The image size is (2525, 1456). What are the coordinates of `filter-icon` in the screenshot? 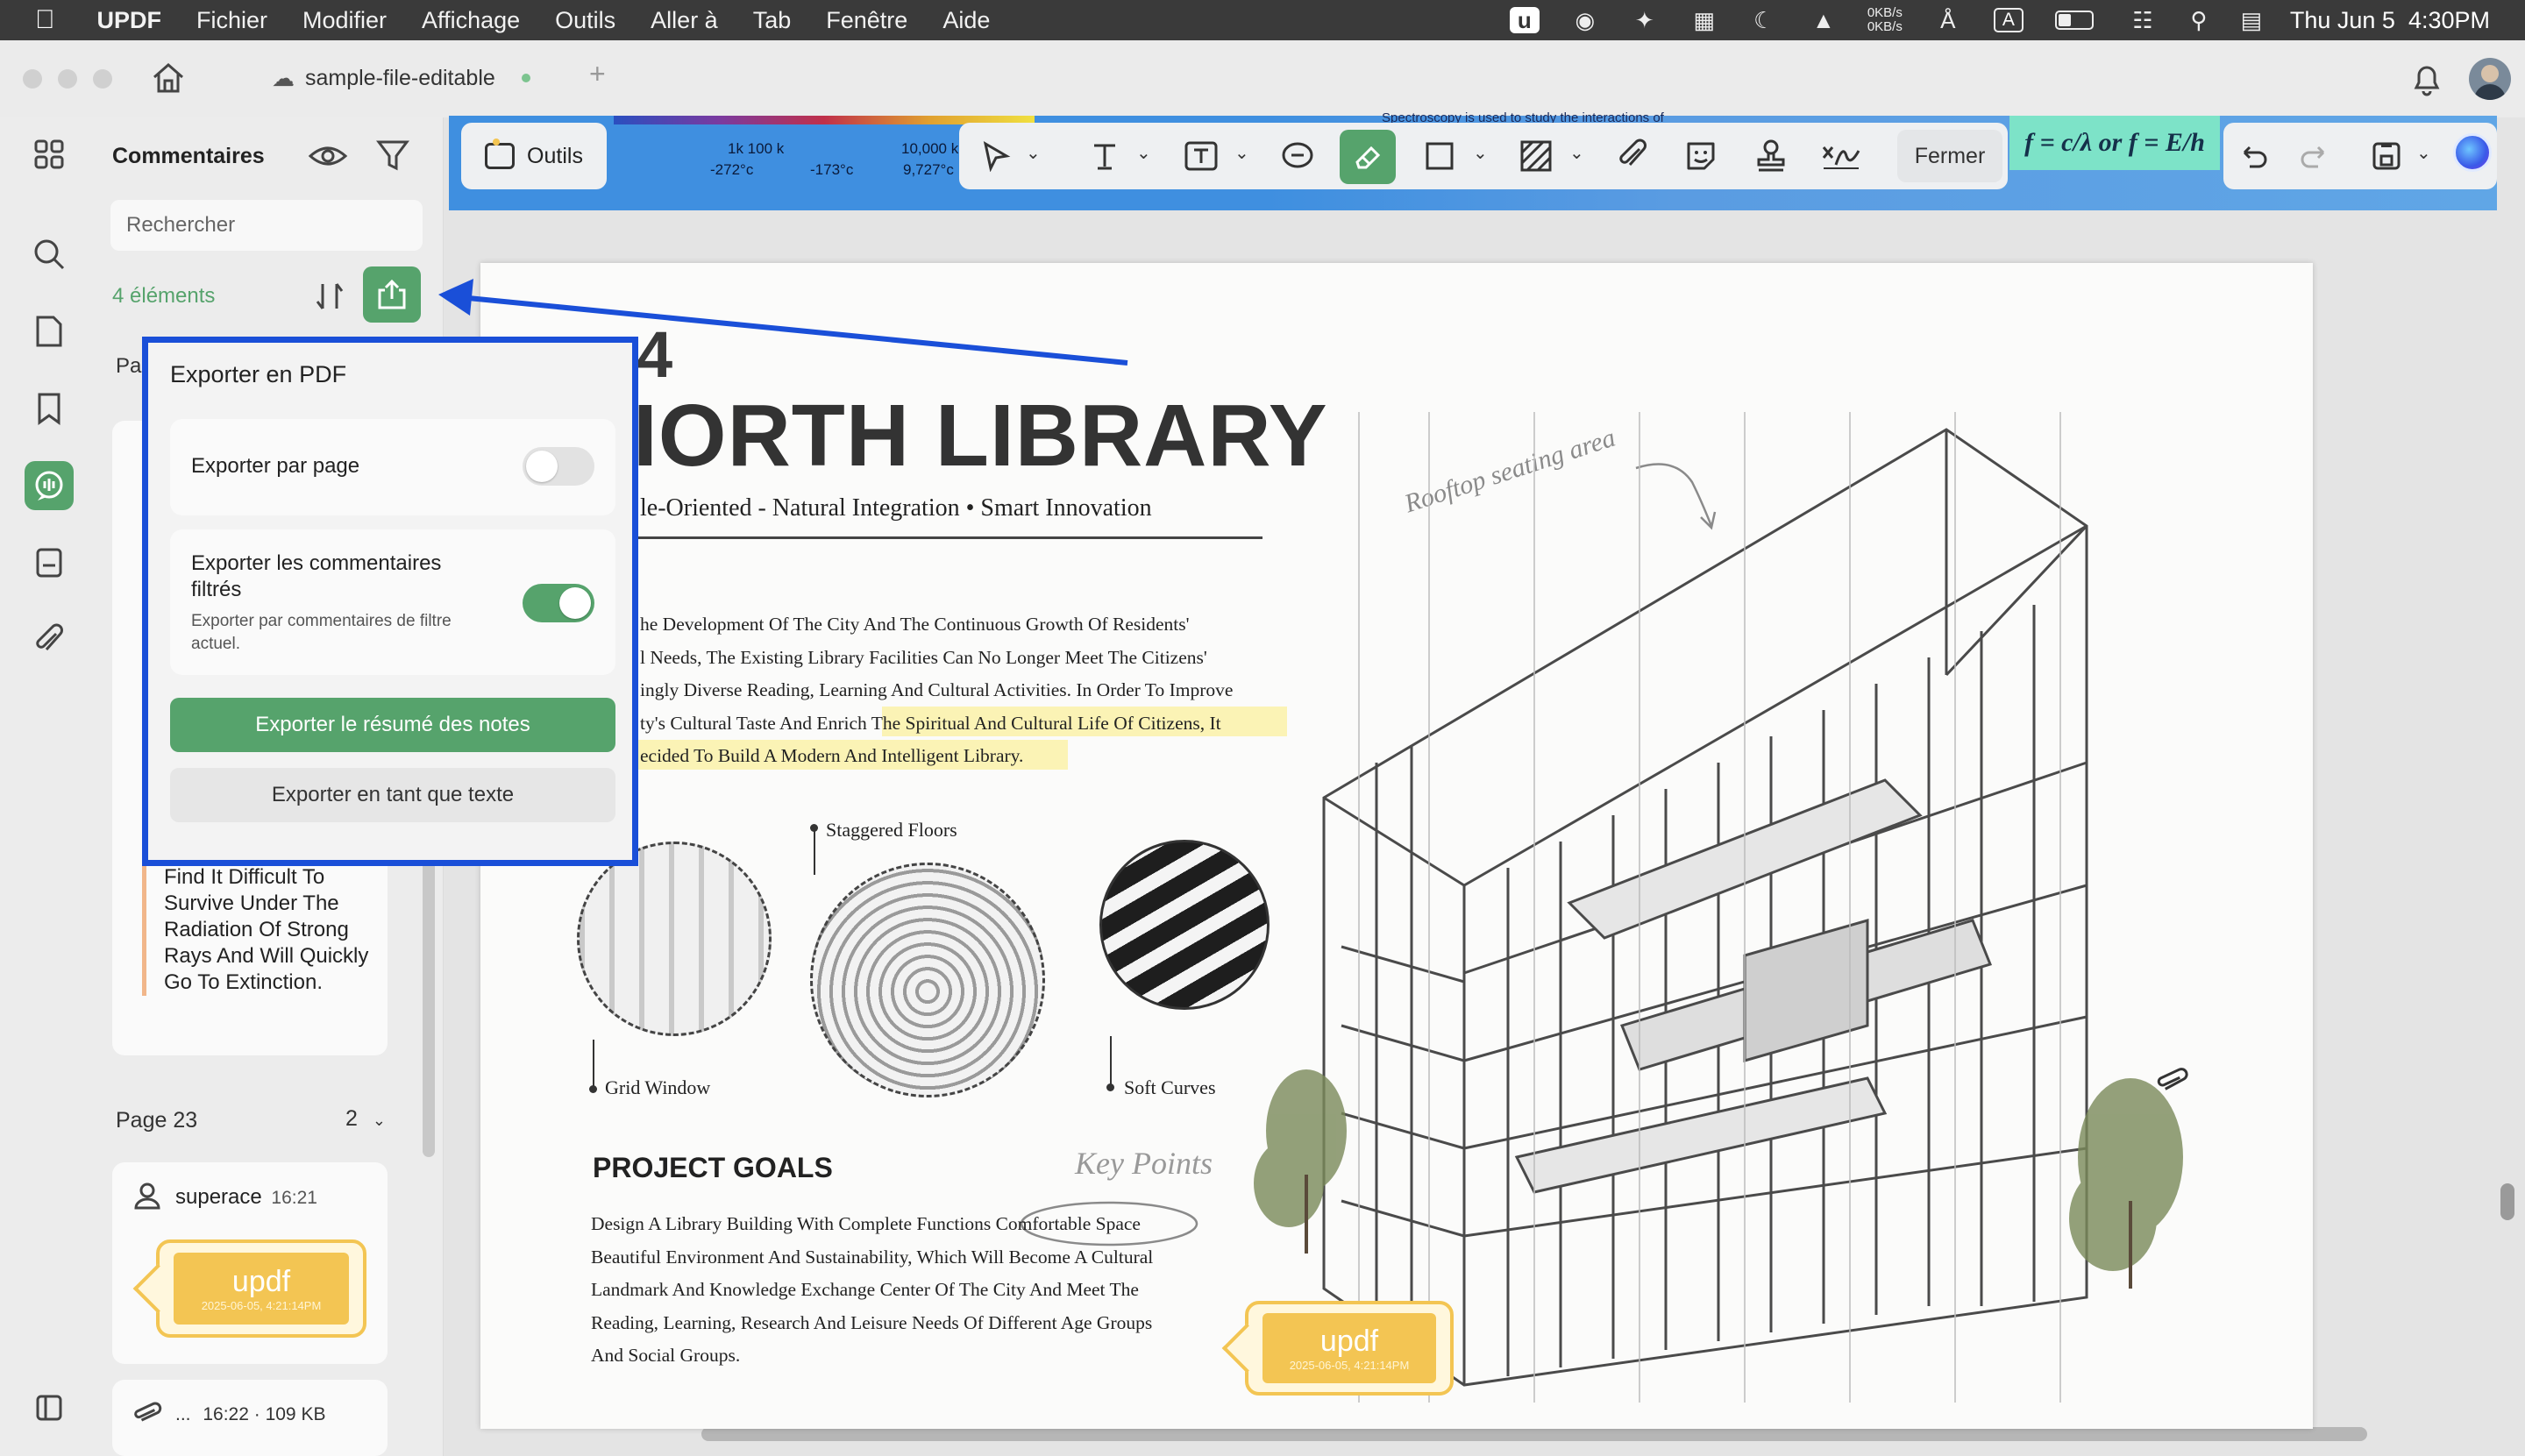 It's located at (392, 156).